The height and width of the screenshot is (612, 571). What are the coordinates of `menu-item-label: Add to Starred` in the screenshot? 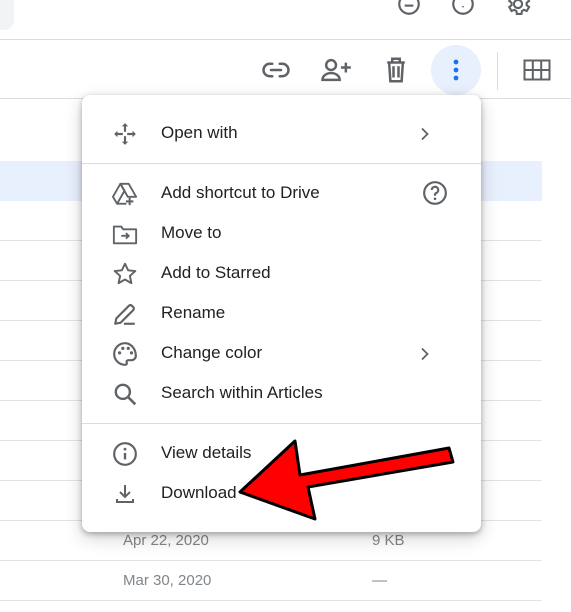 It's located at (216, 272).